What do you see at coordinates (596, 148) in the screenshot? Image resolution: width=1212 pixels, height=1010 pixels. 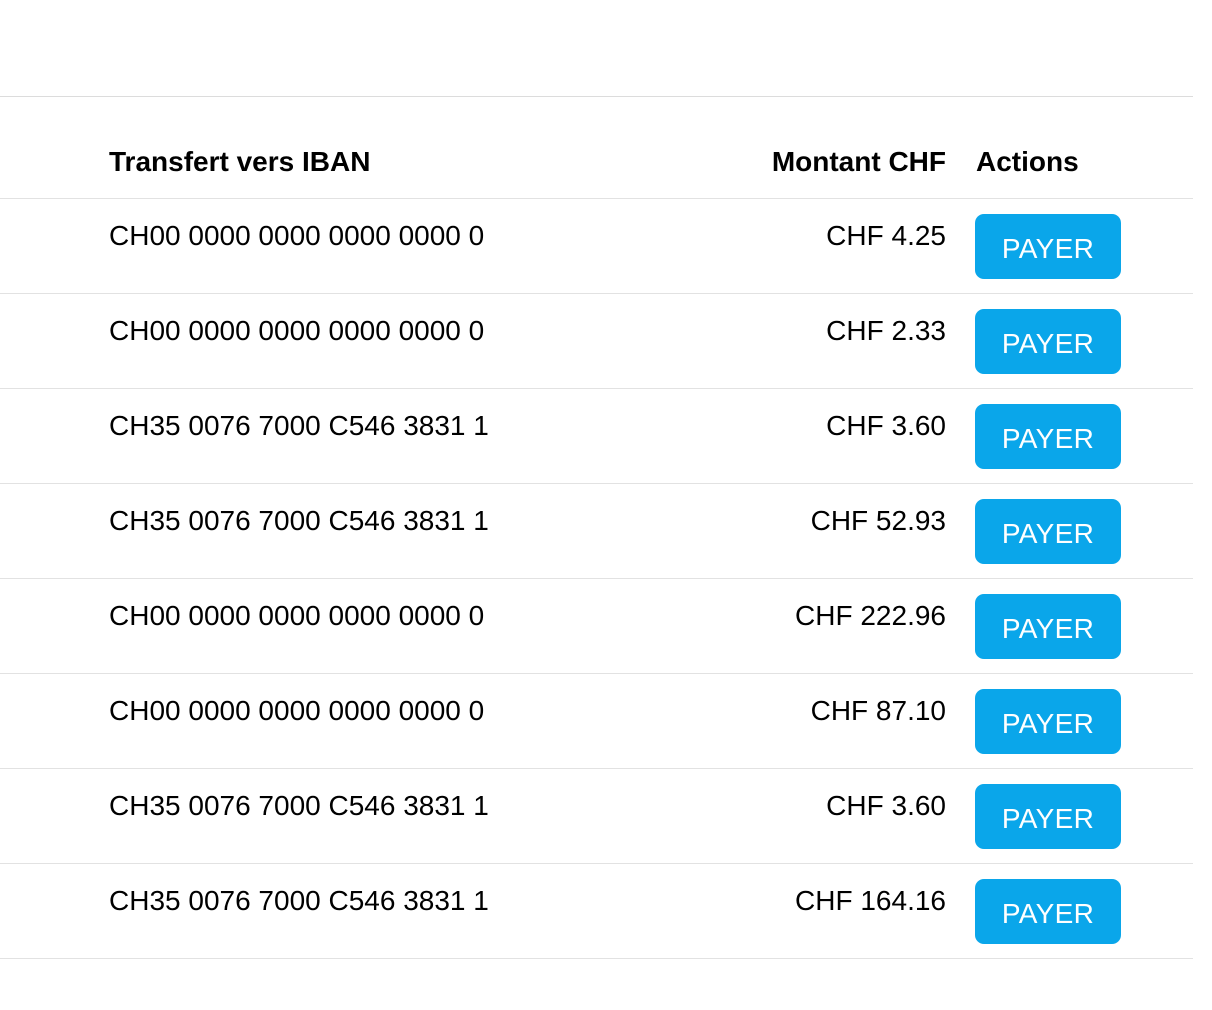 I see `table-header-row: Transfert vers IBAN Montant CHF Actions` at bounding box center [596, 148].